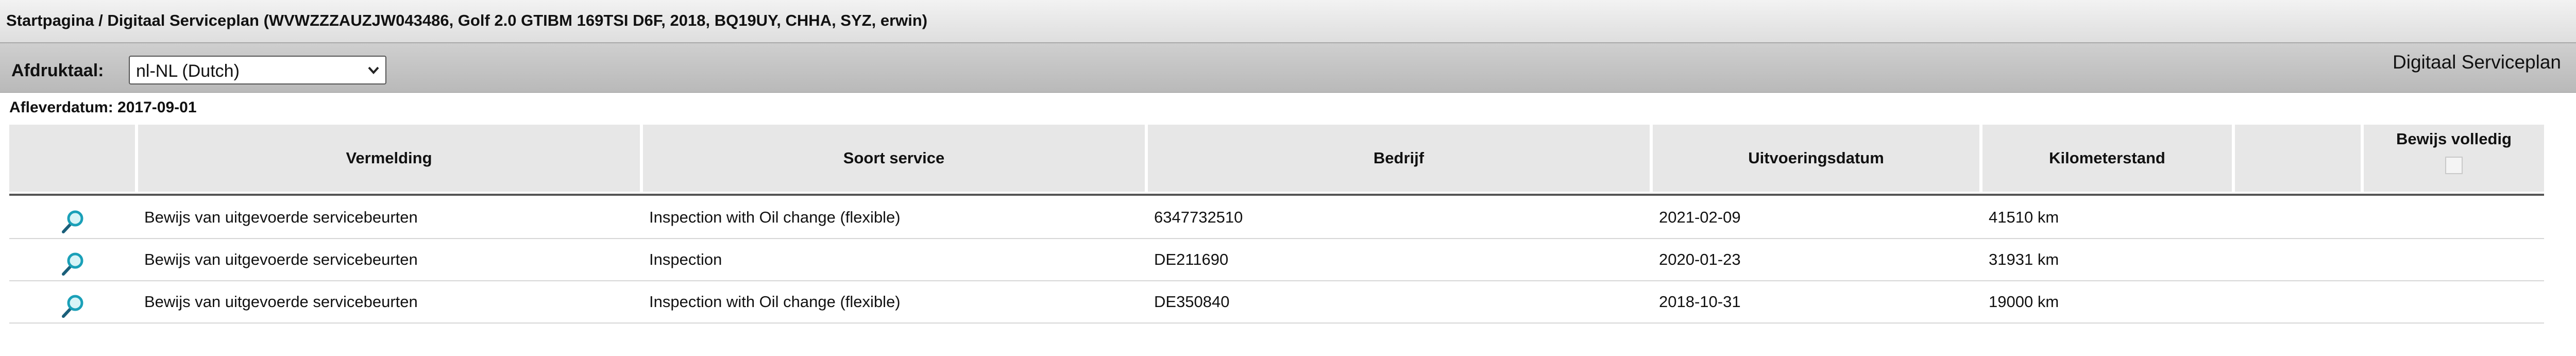  What do you see at coordinates (894, 158) in the screenshot?
I see `header-soort-service: Soort service` at bounding box center [894, 158].